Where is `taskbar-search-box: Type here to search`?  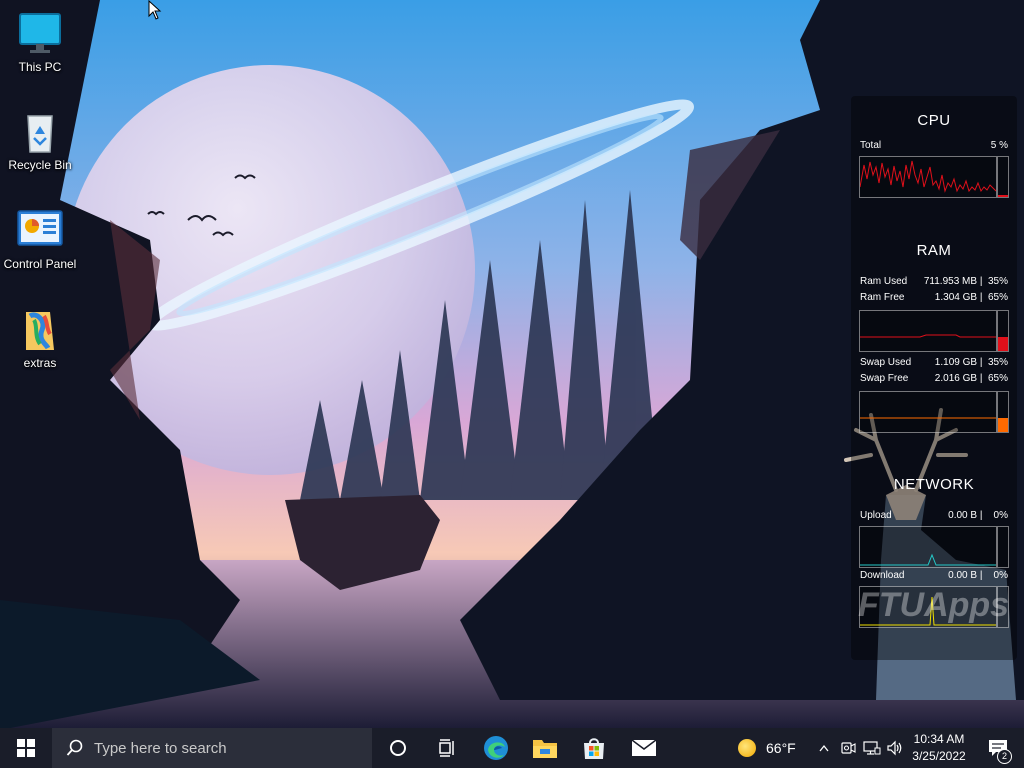 taskbar-search-box: Type here to search is located at coordinates (212, 748).